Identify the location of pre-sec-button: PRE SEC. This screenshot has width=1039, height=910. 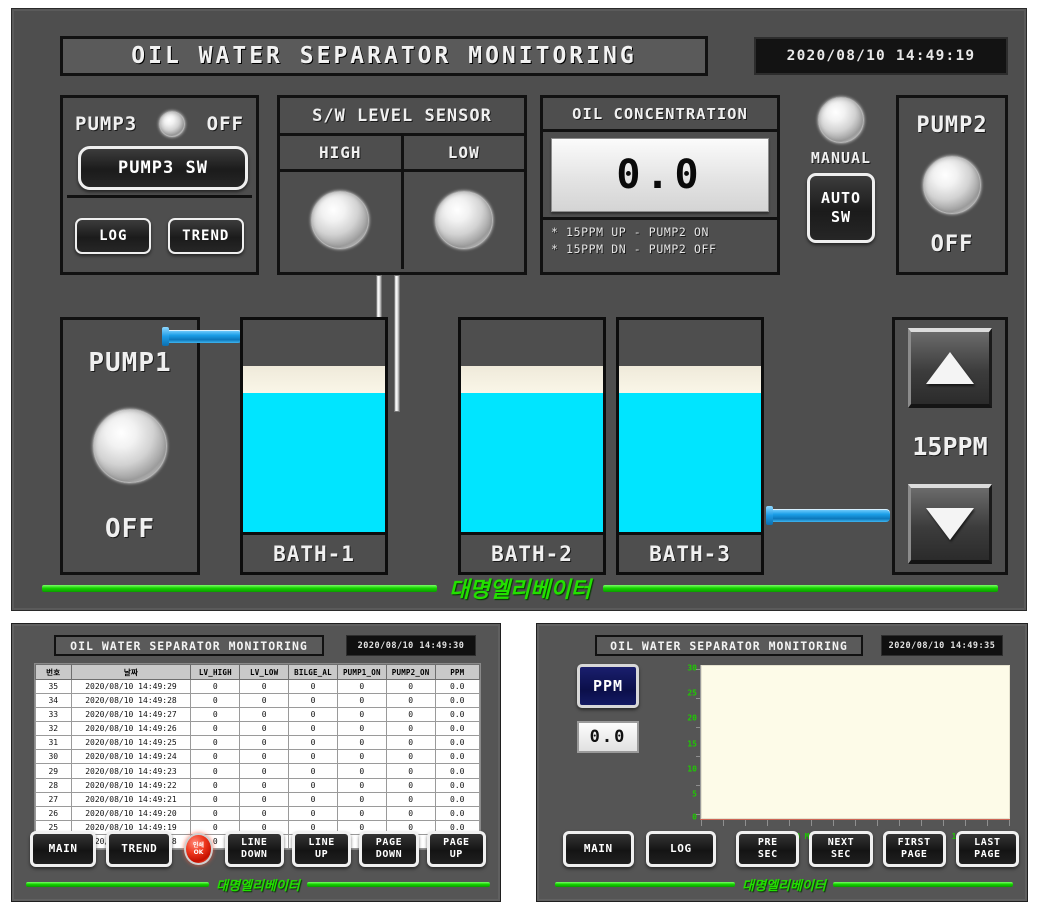
(768, 849).